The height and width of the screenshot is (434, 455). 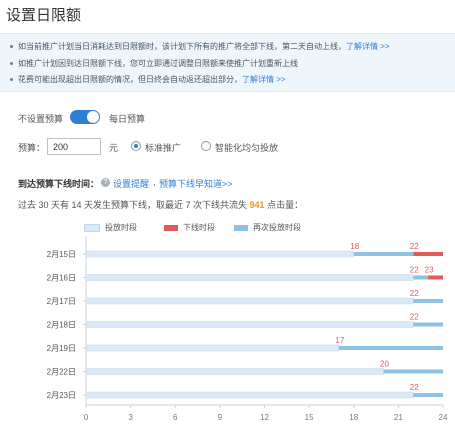 What do you see at coordinates (93, 117) in the screenshot?
I see `toggle-knob` at bounding box center [93, 117].